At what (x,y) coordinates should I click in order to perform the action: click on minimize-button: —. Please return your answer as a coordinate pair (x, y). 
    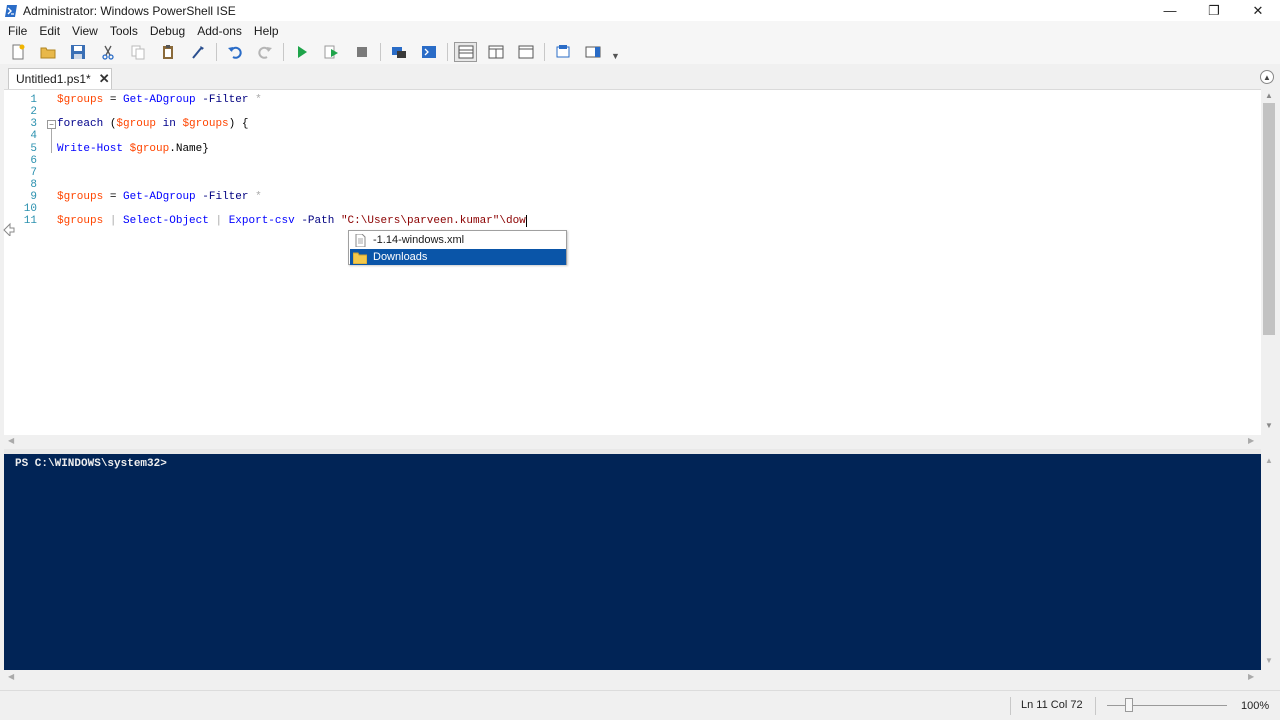
    Looking at the image, I should click on (1170, 10).